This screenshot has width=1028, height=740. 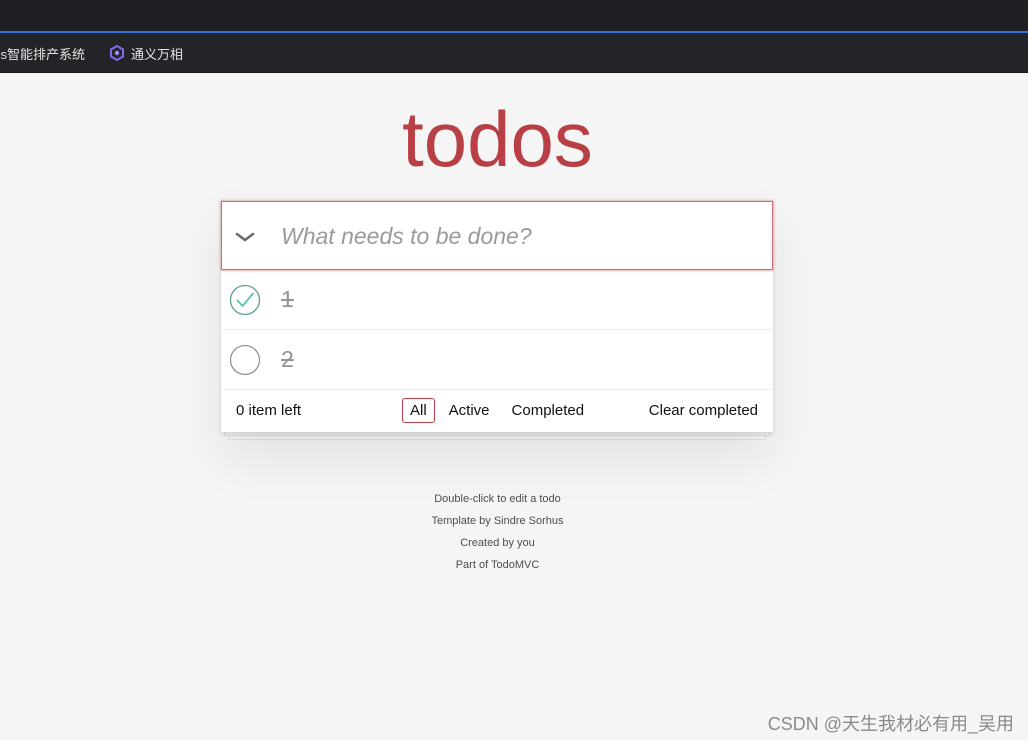 I want to click on browser-top-bar, so click(x=514, y=15).